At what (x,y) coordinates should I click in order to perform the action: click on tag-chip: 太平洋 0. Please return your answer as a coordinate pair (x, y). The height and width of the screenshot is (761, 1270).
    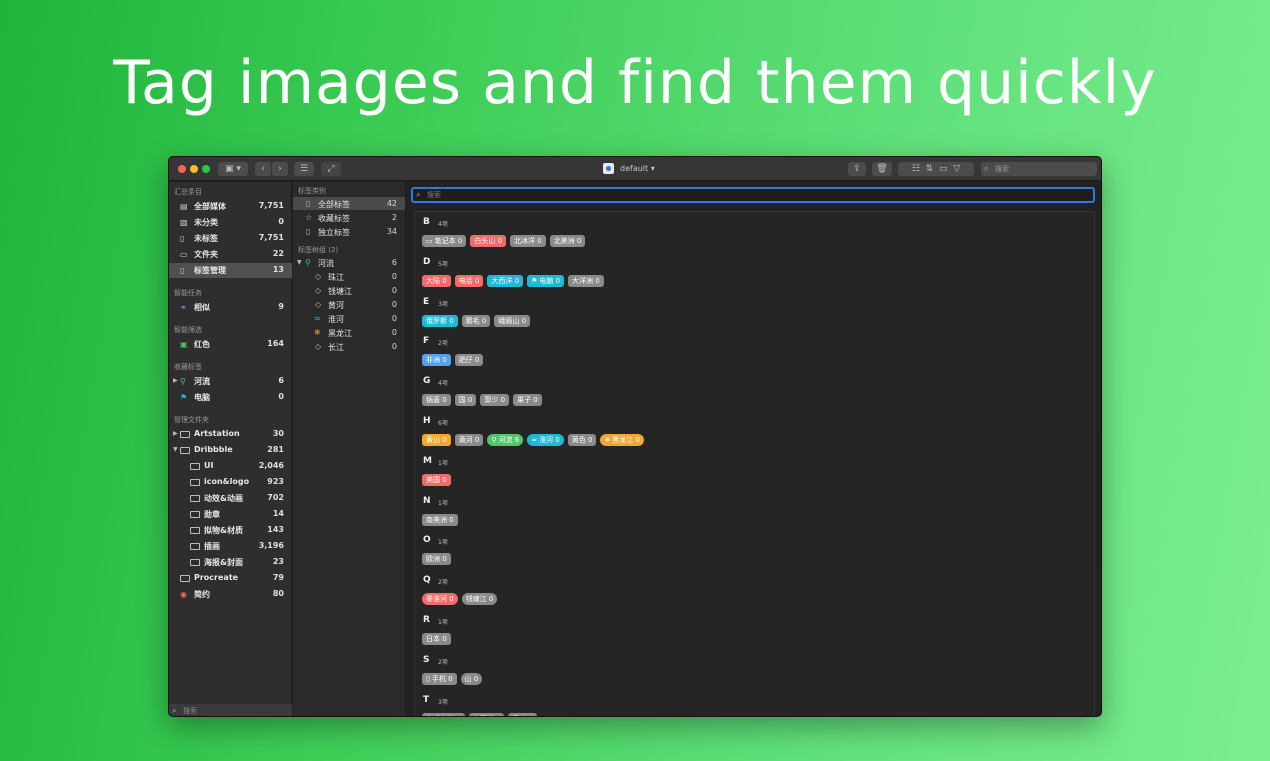
    Looking at the image, I should click on (486, 714).